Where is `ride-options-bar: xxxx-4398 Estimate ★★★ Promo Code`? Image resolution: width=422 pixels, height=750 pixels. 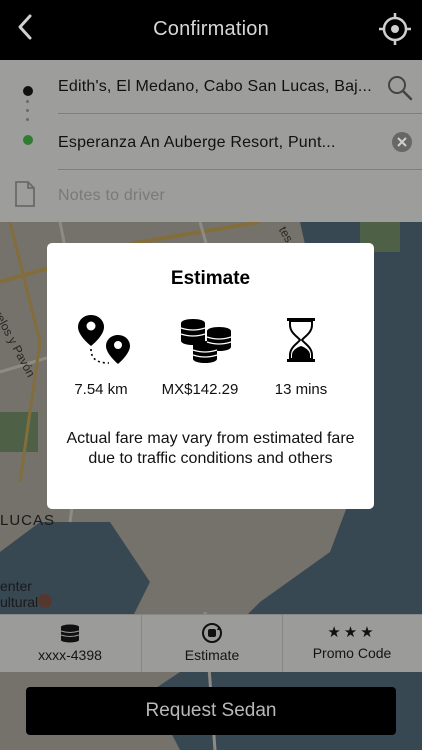 ride-options-bar: xxxx-4398 Estimate ★★★ Promo Code is located at coordinates (211, 643).